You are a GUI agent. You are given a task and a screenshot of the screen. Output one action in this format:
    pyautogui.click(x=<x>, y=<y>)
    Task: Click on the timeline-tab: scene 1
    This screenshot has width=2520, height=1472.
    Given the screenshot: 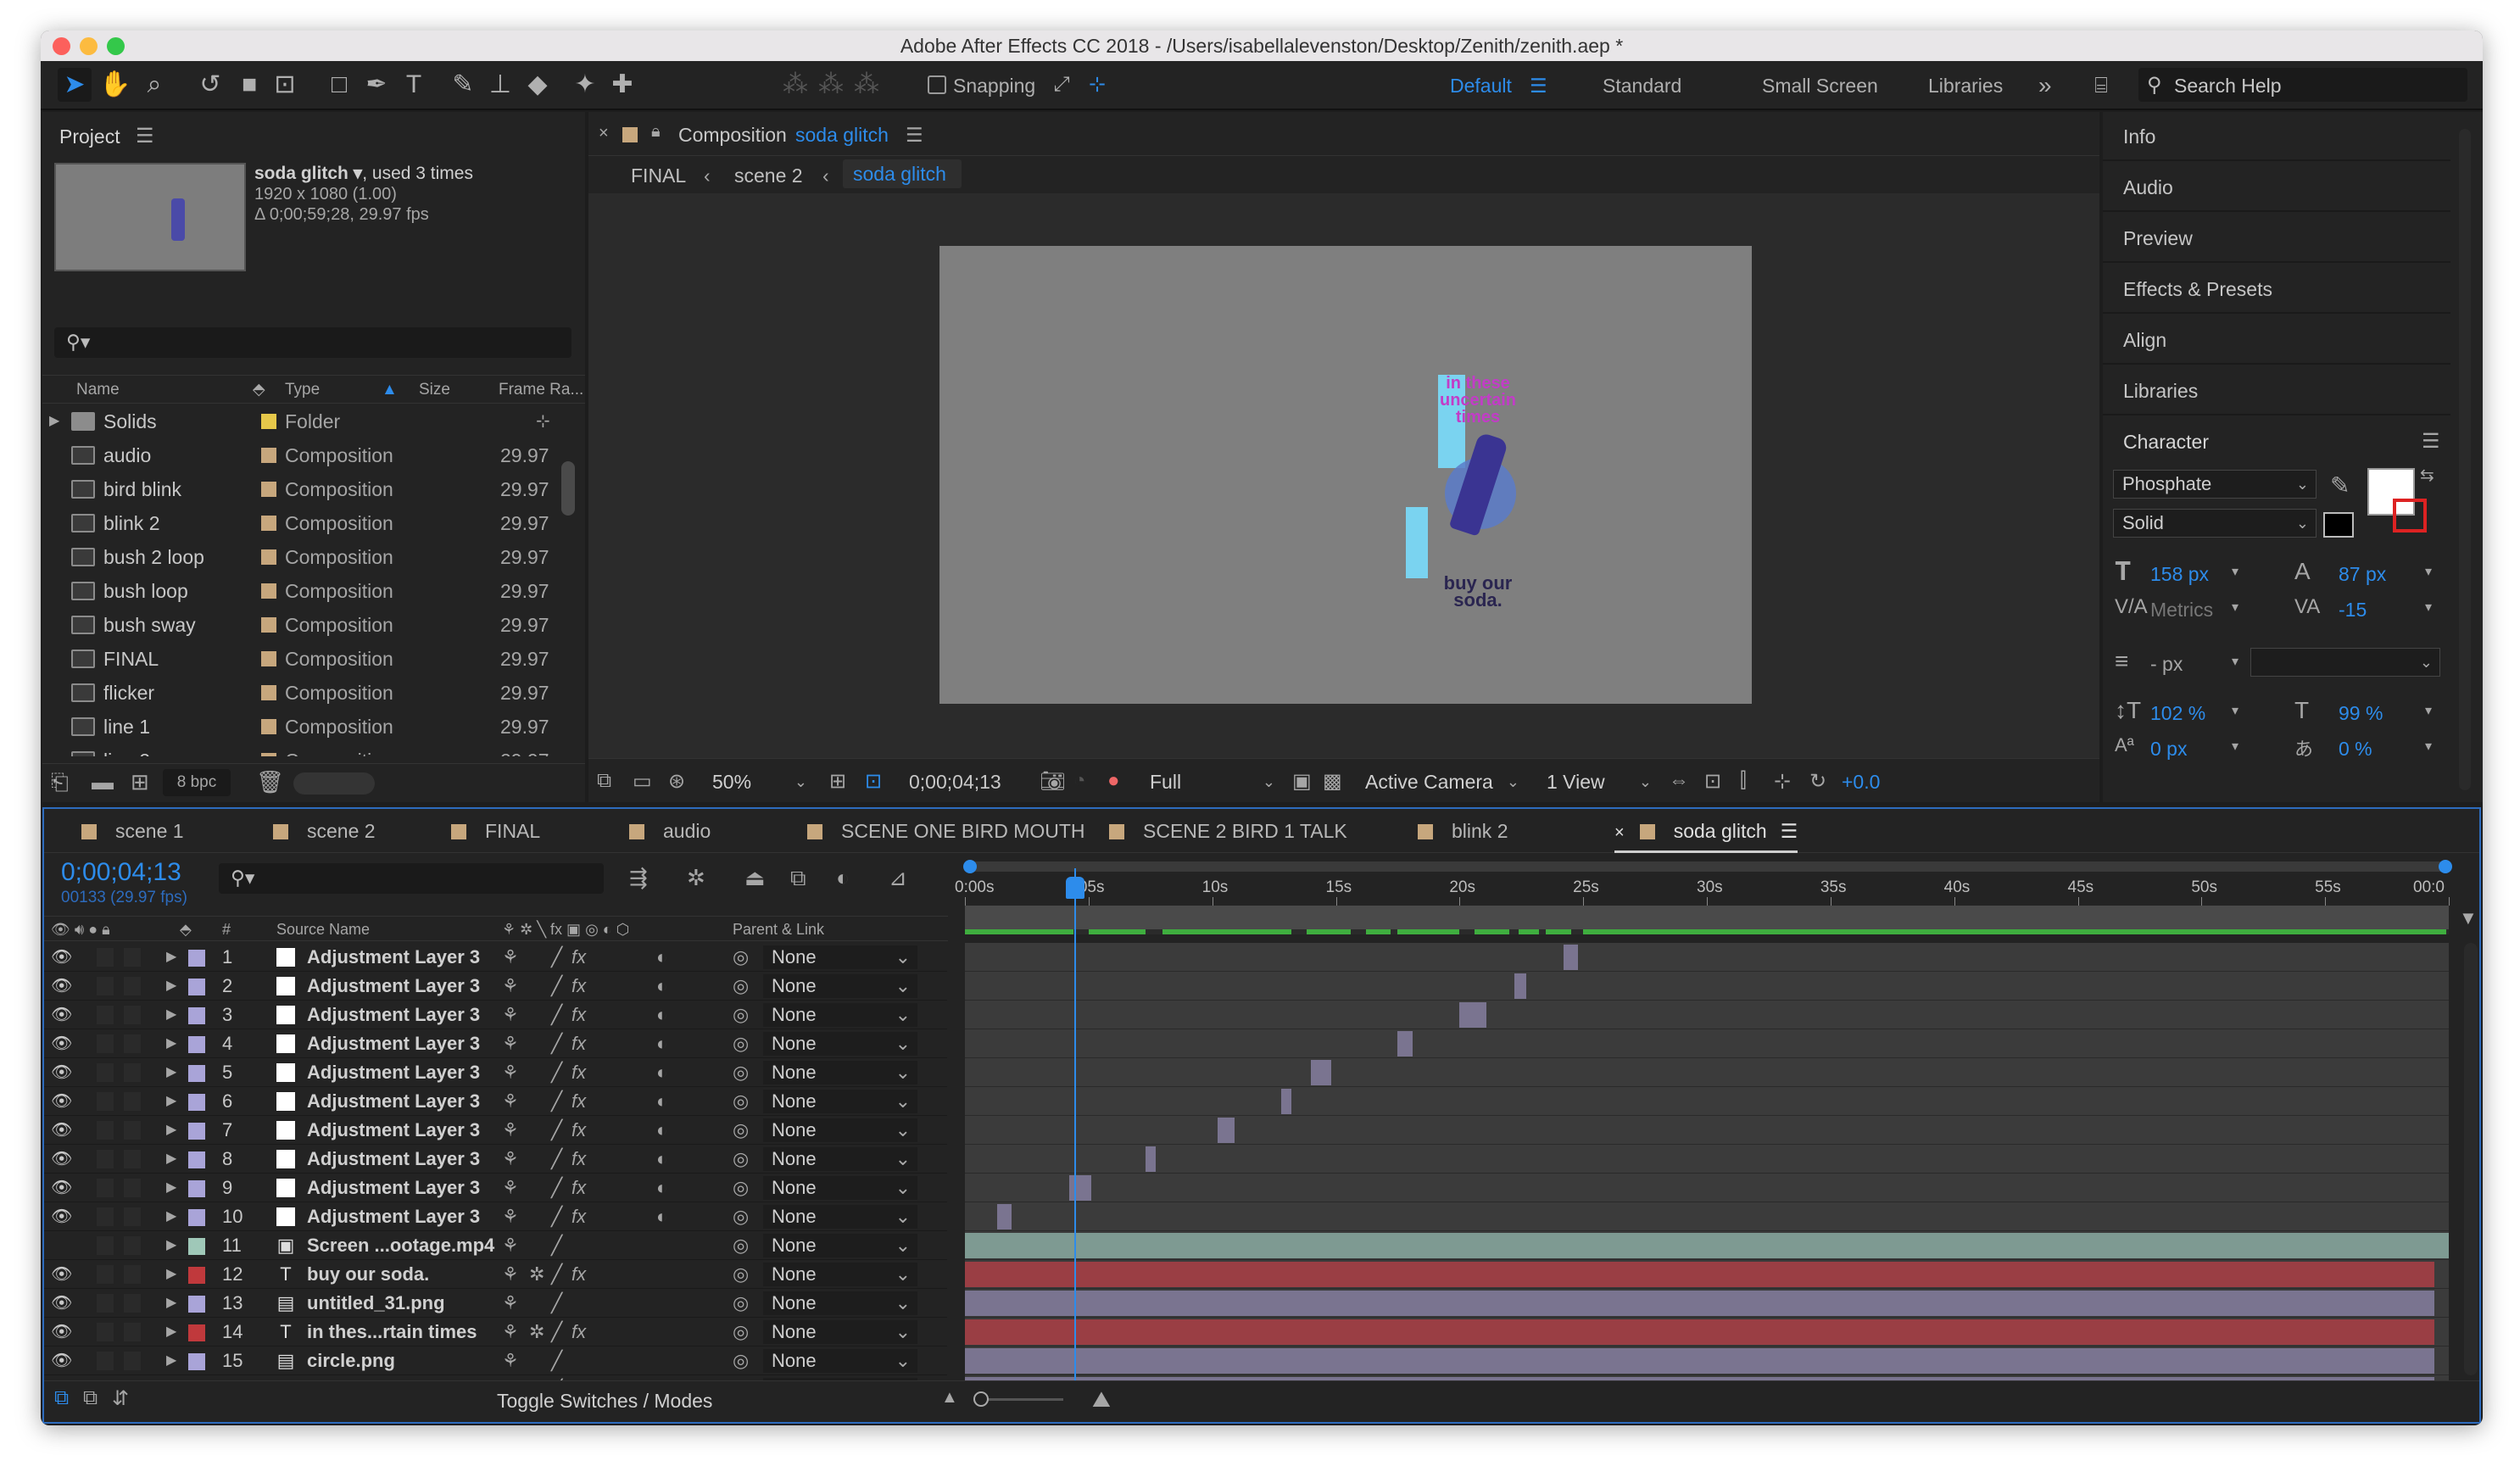 What is the action you would take?
    pyautogui.click(x=132, y=831)
    